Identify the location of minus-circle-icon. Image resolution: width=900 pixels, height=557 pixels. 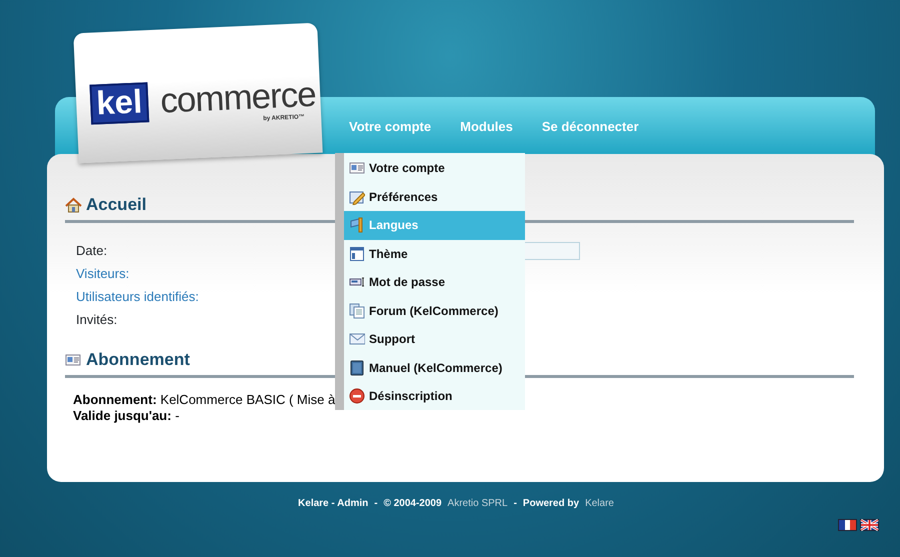
(357, 396).